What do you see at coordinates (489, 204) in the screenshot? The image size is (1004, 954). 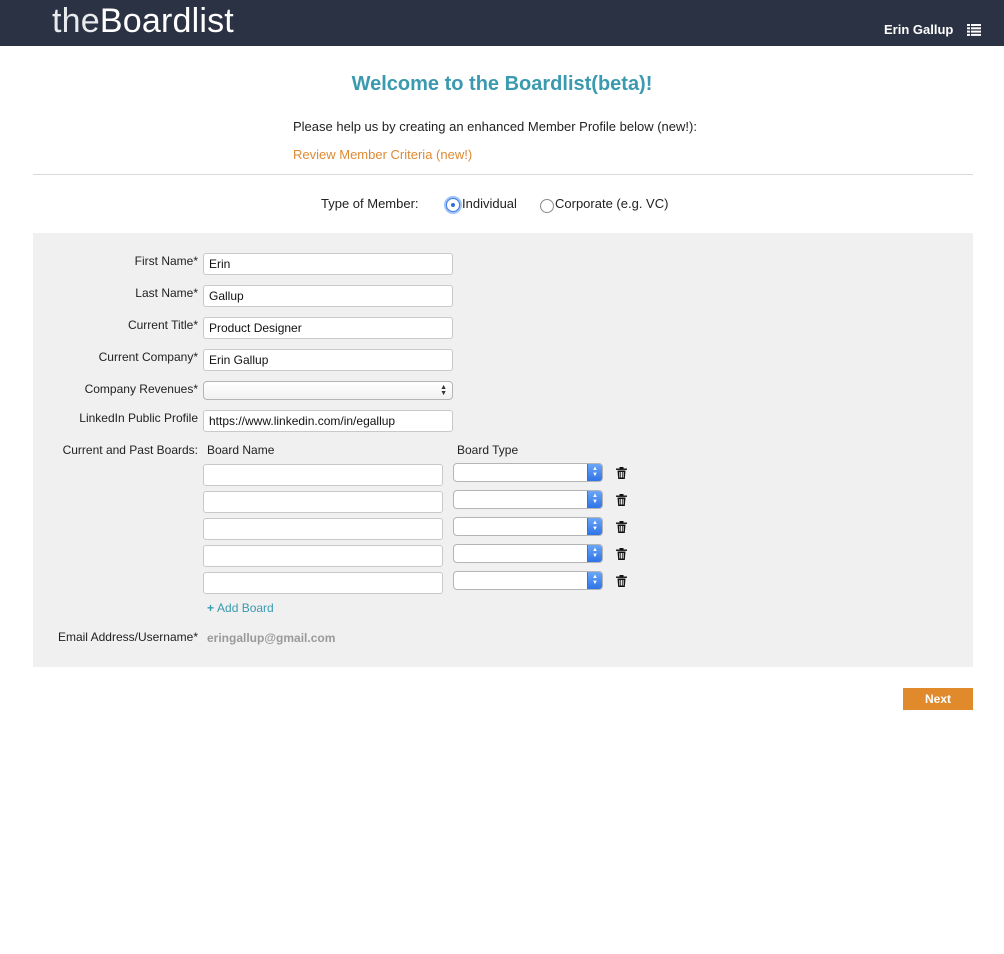 I see `individual-radio-label: Individual` at bounding box center [489, 204].